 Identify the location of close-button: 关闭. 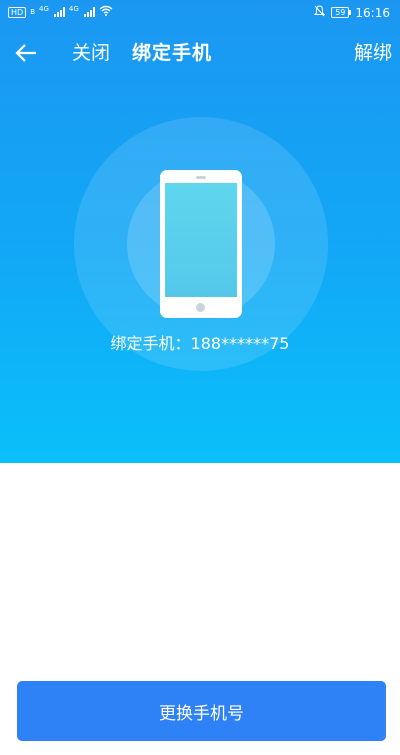
(91, 51).